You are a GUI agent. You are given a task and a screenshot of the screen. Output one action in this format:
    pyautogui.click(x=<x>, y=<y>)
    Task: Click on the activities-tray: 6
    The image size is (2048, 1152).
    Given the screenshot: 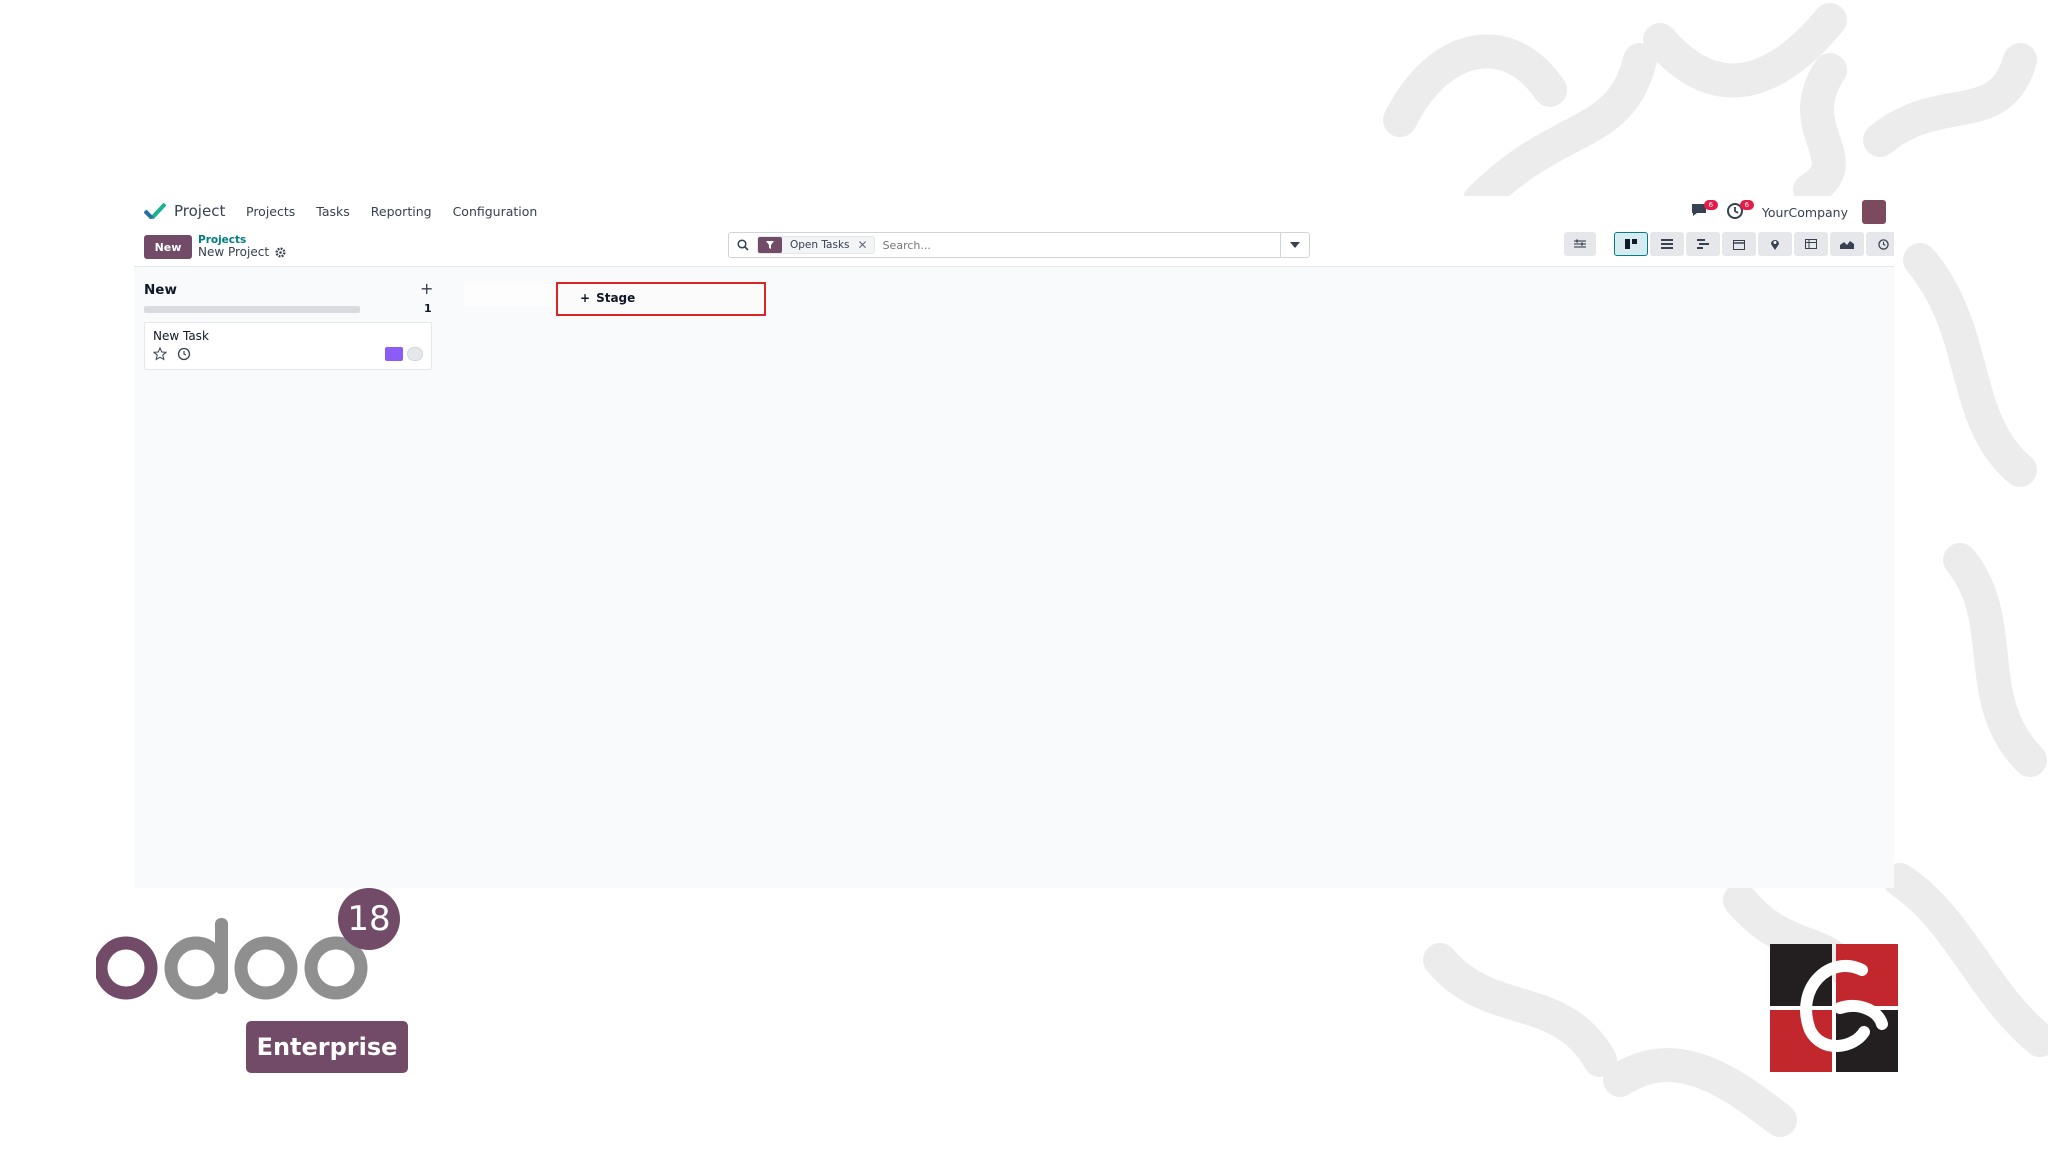 What is the action you would take?
    pyautogui.click(x=1740, y=211)
    